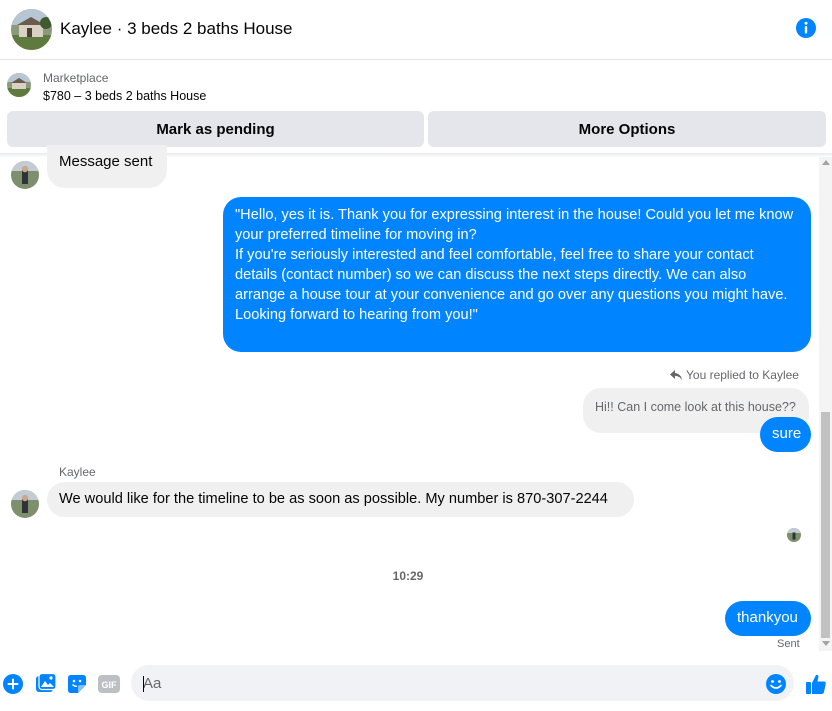  I want to click on outgoing-message: thankyou, so click(768, 618).